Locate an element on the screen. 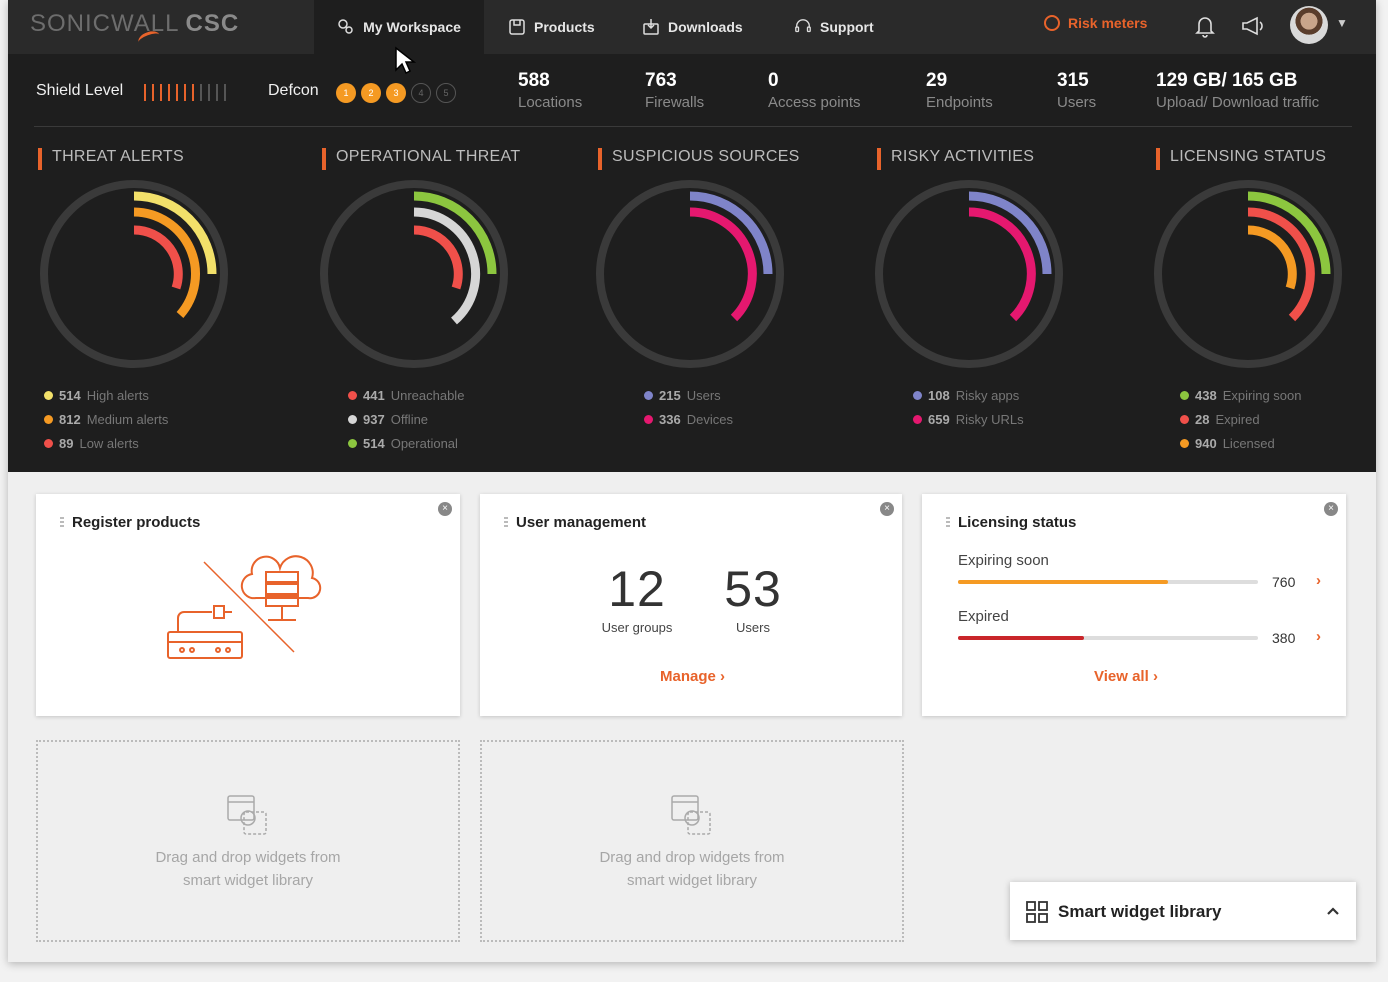 This screenshot has height=982, width=1388. legend-item: 28 Expired is located at coordinates (1240, 419).